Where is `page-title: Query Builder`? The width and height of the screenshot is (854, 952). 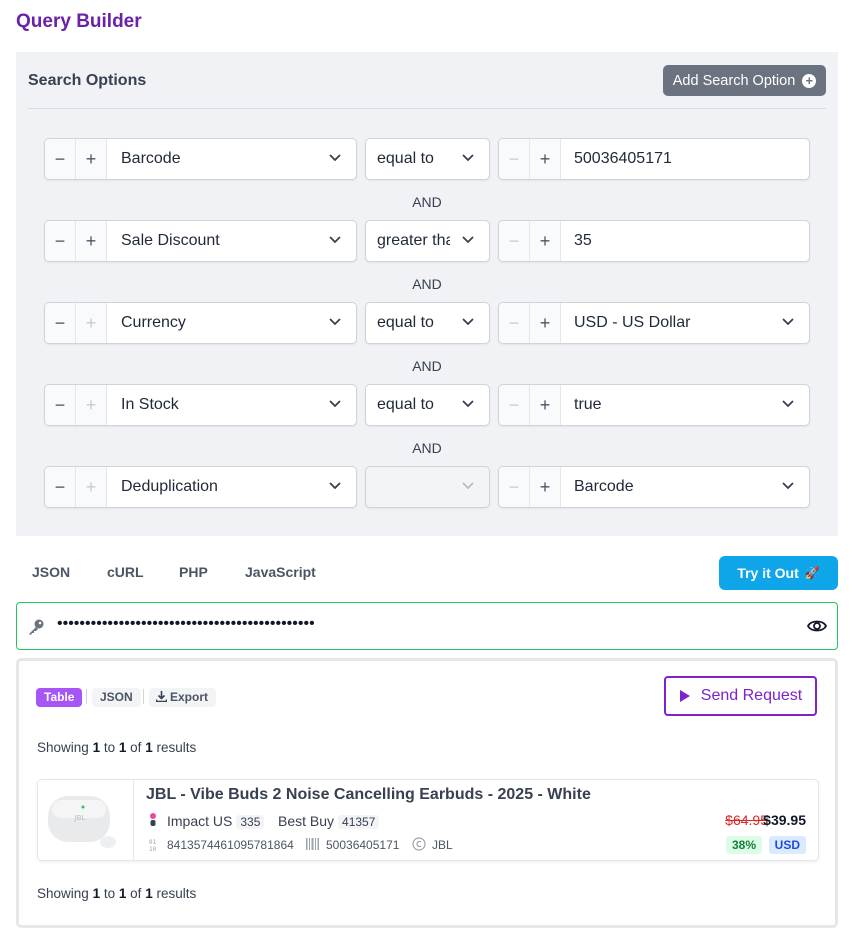 page-title: Query Builder is located at coordinates (79, 21).